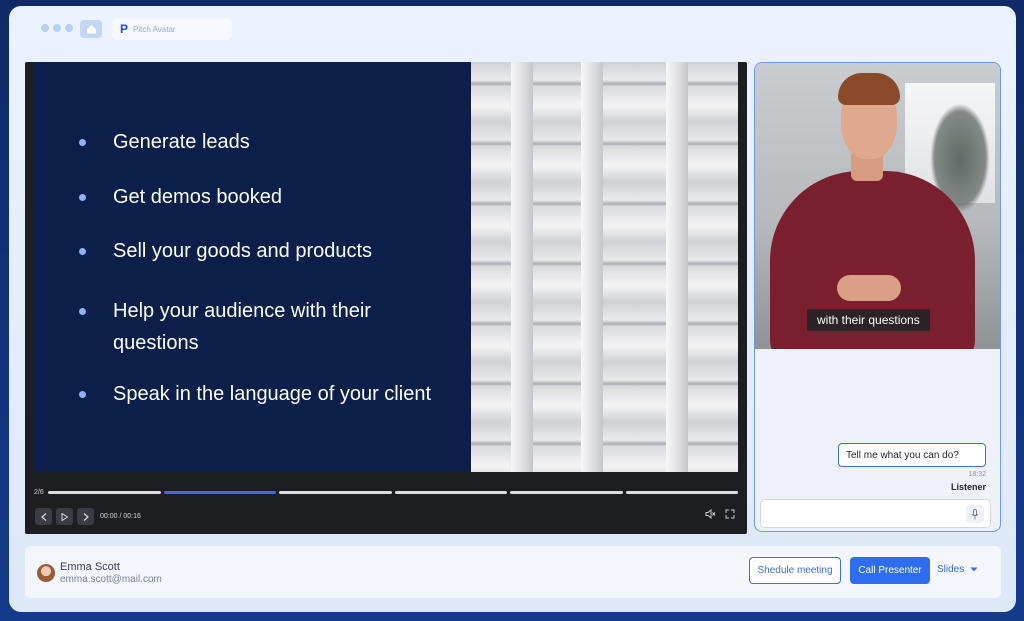 The height and width of the screenshot is (621, 1024). I want to click on bullet-item: Get demos booked, so click(269, 197).